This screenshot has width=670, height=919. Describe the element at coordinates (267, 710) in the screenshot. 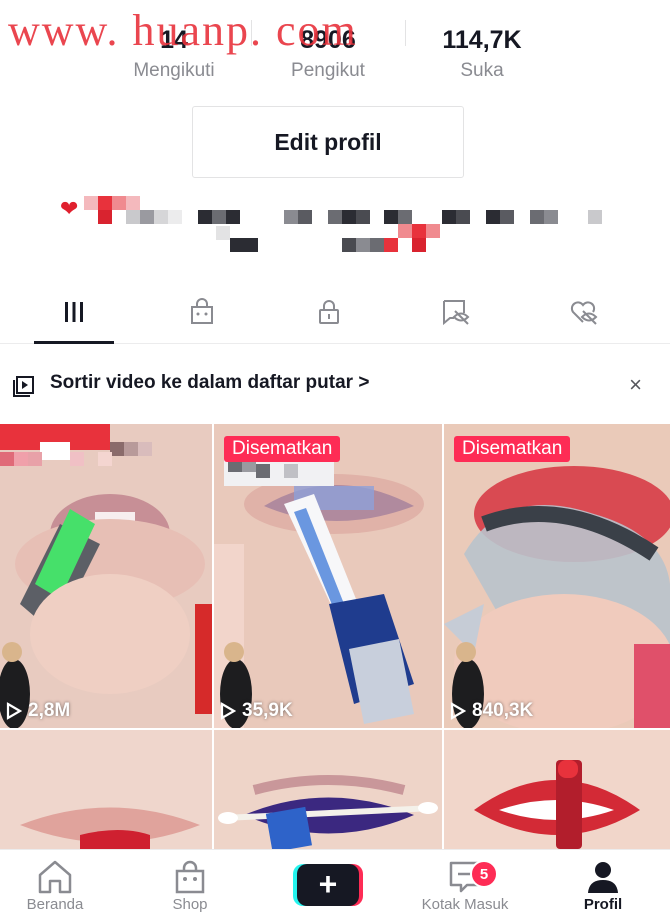

I see `view-count-value: 35,9K` at that location.